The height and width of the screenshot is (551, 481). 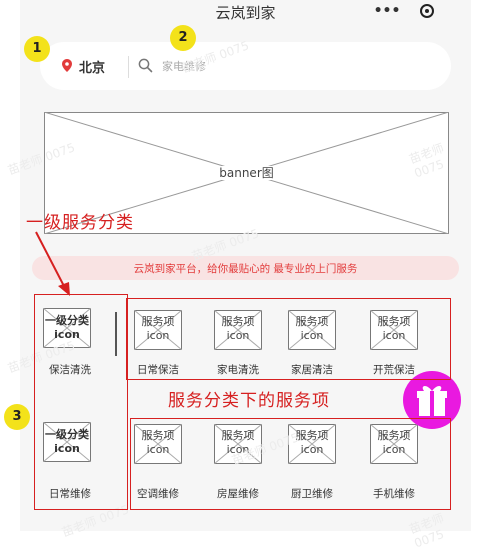 What do you see at coordinates (128, 67) in the screenshot?
I see `search-divider` at bounding box center [128, 67].